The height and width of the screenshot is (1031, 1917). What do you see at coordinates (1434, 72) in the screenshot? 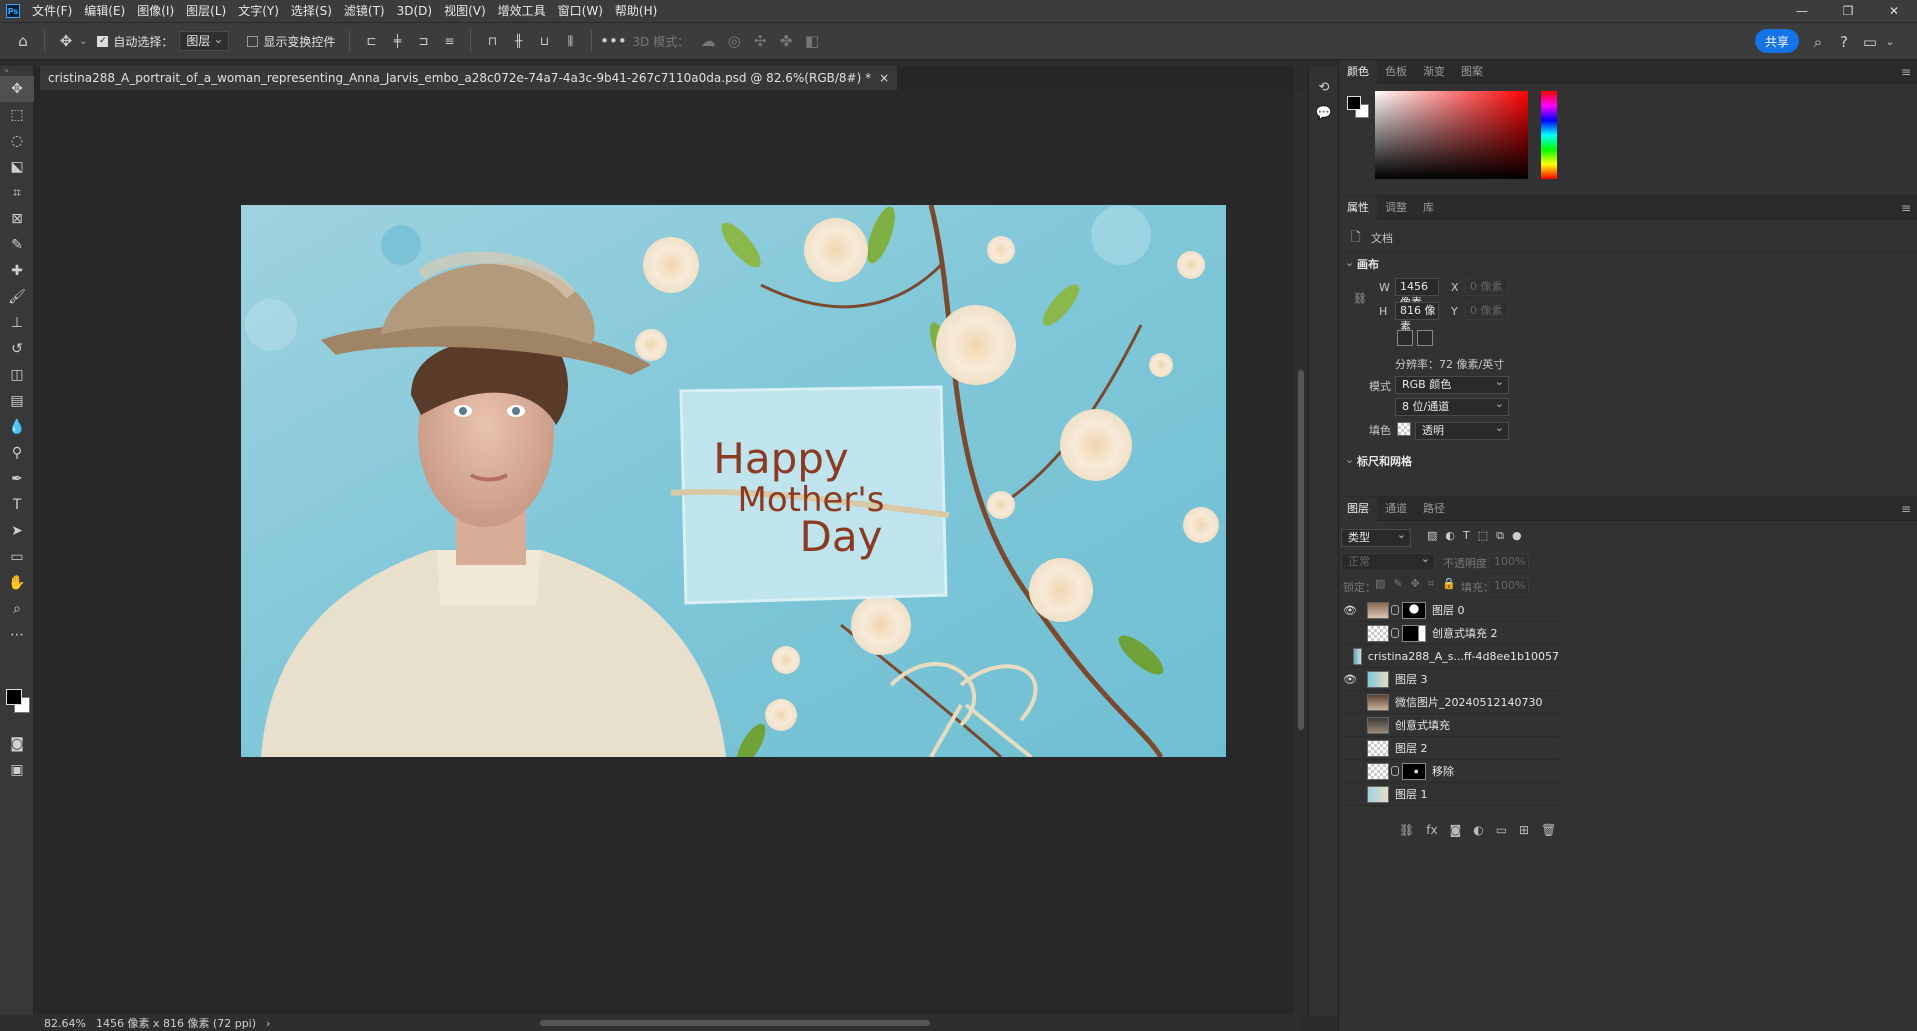
I see `tab-gradients: 渐变` at bounding box center [1434, 72].